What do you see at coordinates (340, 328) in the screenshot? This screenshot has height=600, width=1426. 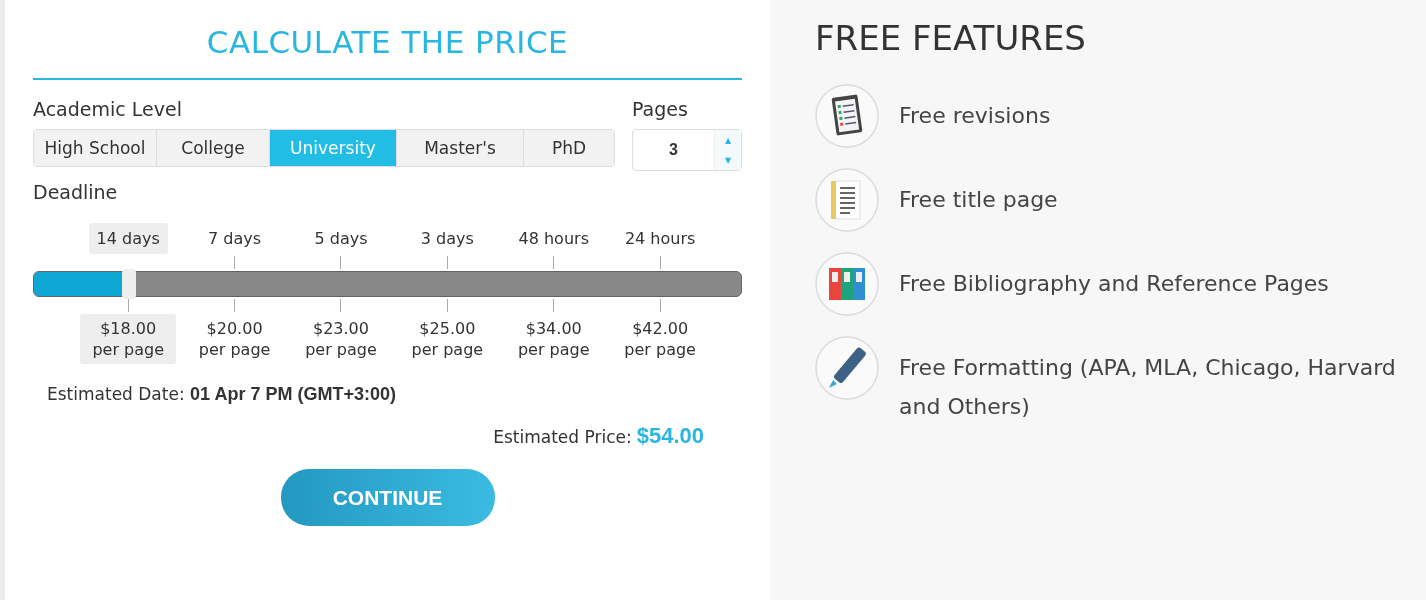 I see `price-amount: $23.00` at bounding box center [340, 328].